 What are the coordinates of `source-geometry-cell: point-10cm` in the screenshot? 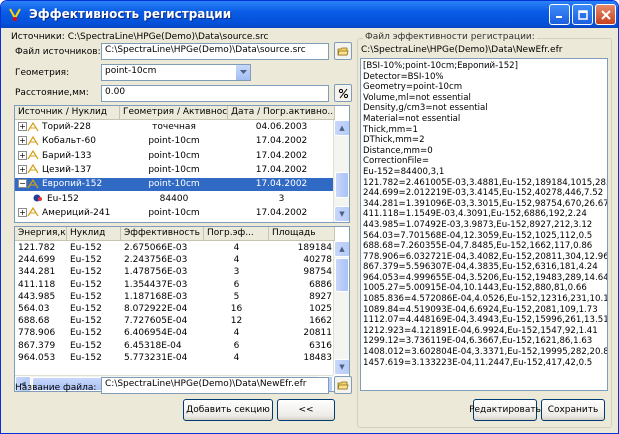 It's located at (174, 212).